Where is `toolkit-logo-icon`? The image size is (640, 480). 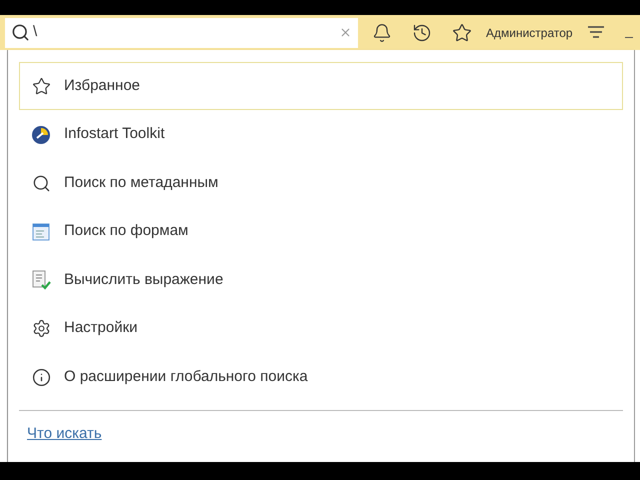
toolkit-logo-icon is located at coordinates (41, 134).